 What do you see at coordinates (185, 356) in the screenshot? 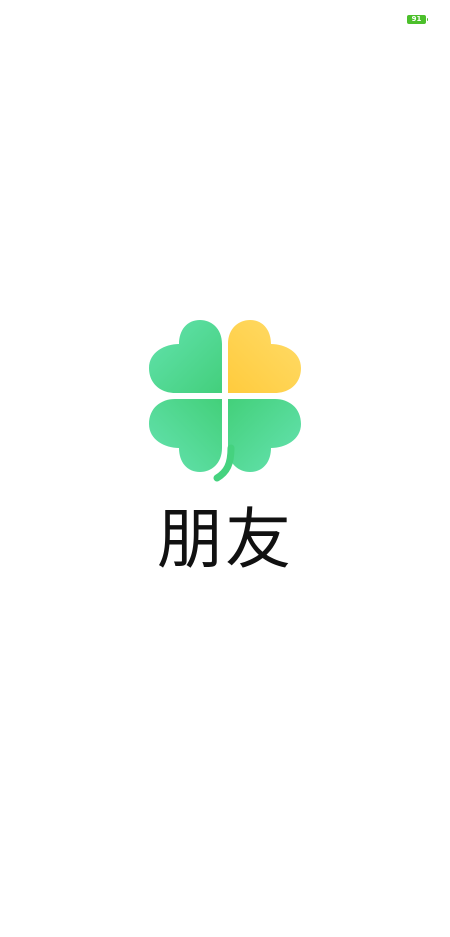
I see `leaf-top-left` at bounding box center [185, 356].